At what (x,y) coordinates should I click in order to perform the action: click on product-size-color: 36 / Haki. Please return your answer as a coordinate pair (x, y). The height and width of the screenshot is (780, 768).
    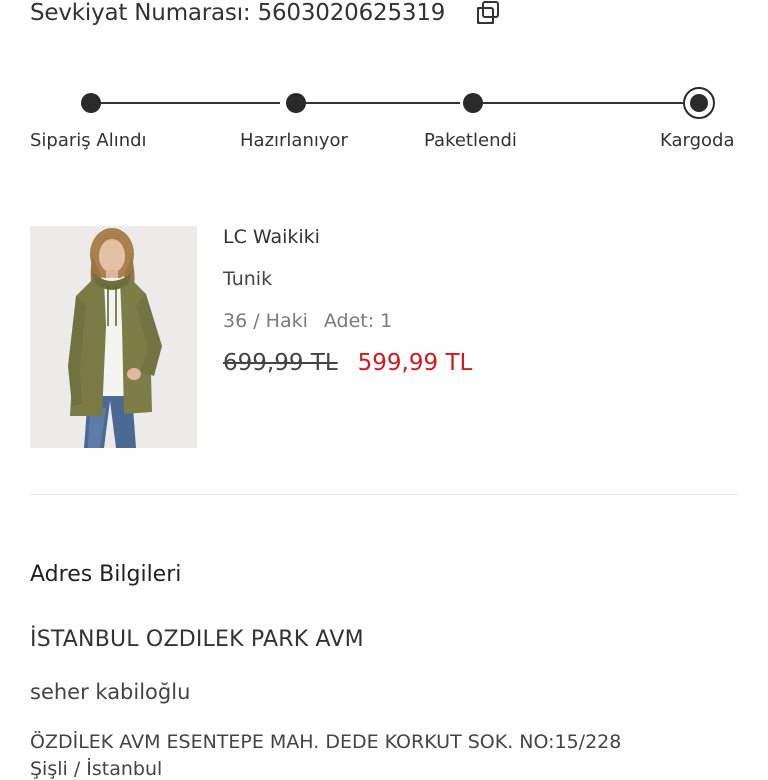
    Looking at the image, I should click on (265, 321).